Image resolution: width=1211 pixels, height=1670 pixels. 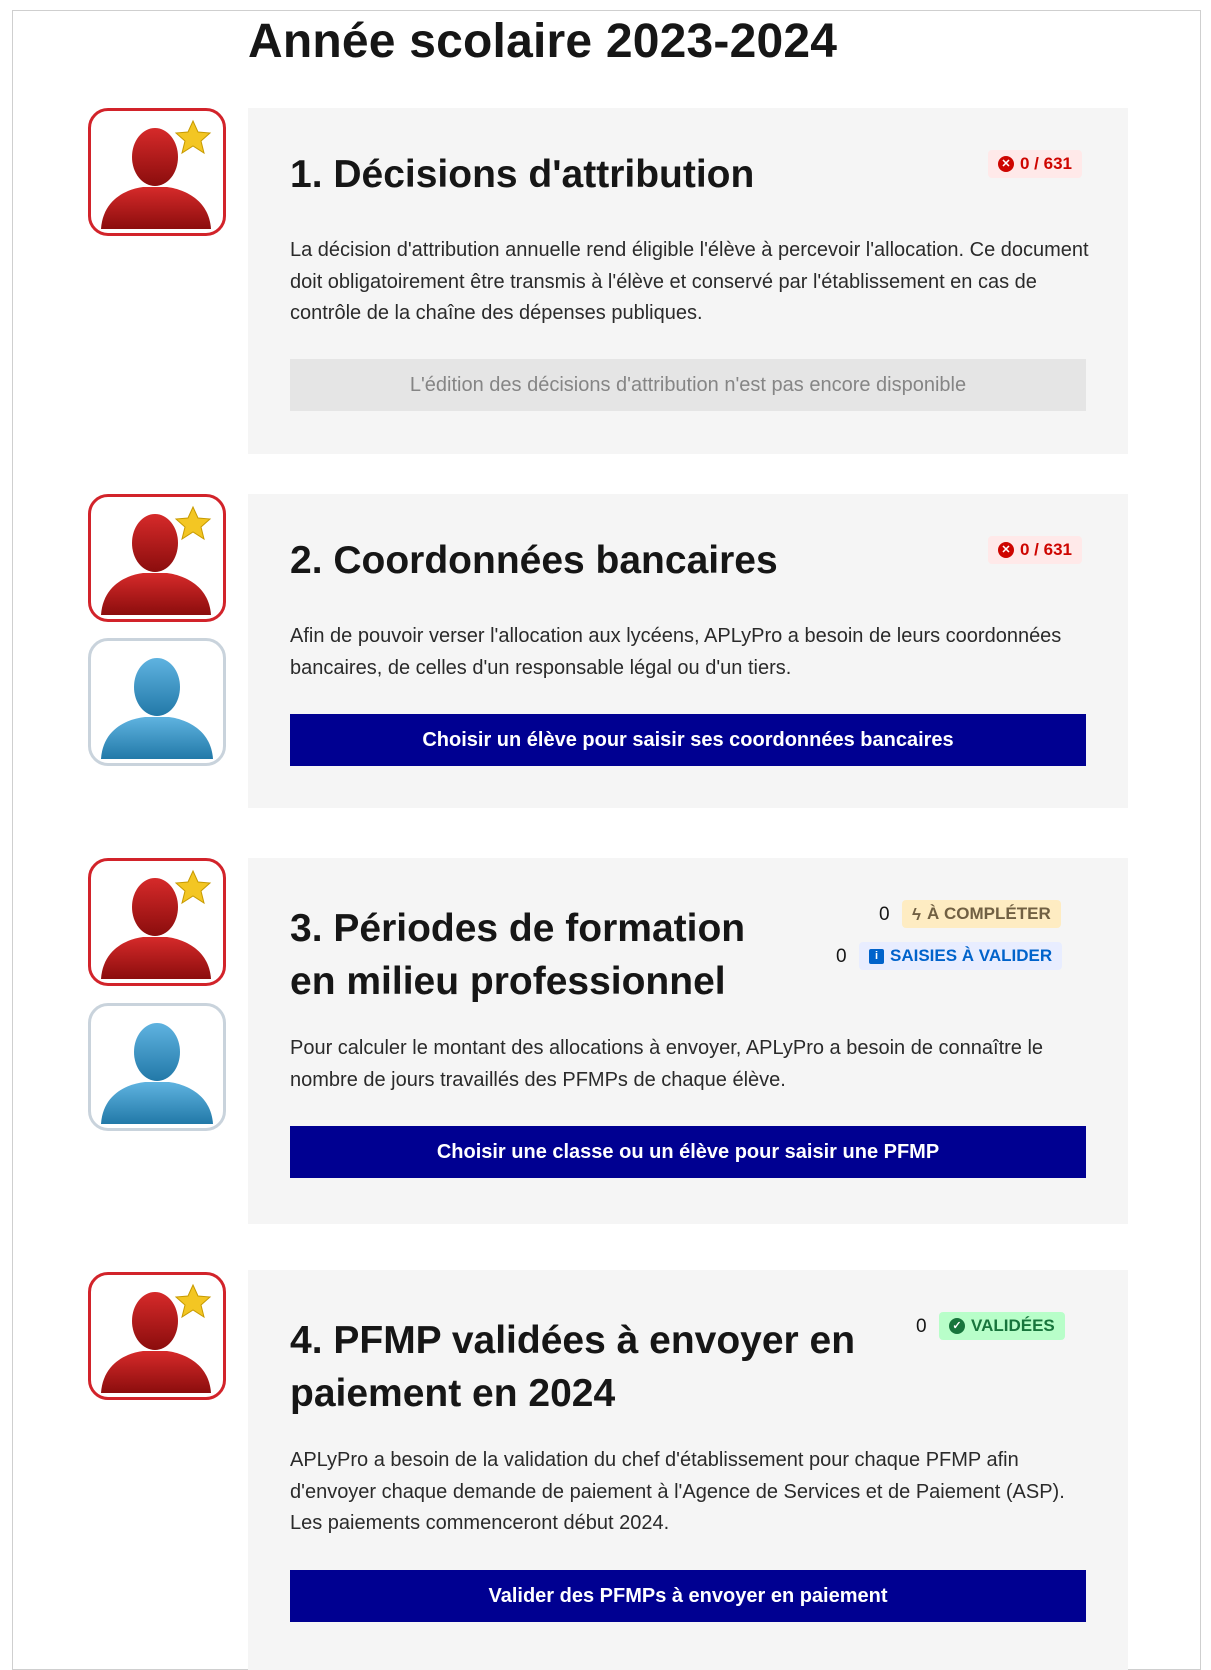 What do you see at coordinates (921, 1326) in the screenshot?
I see `validated-count: 0` at bounding box center [921, 1326].